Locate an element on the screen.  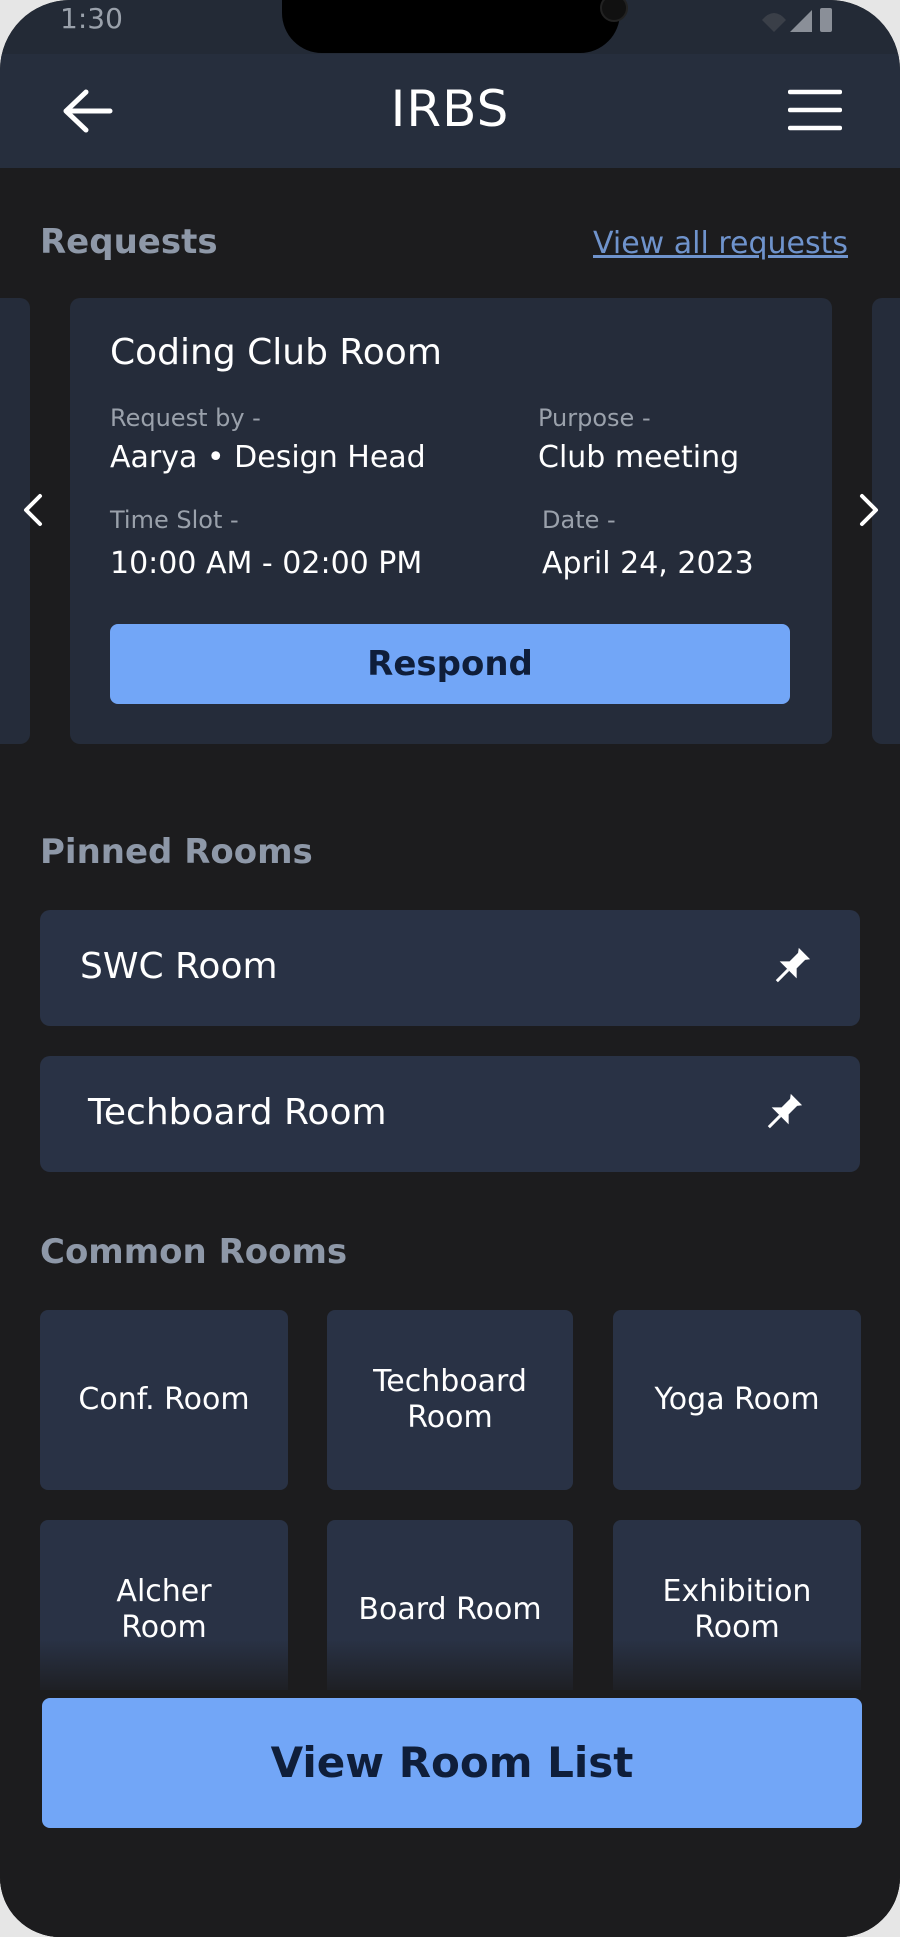
pinned-room-item: SWC Room is located at coordinates (450, 968).